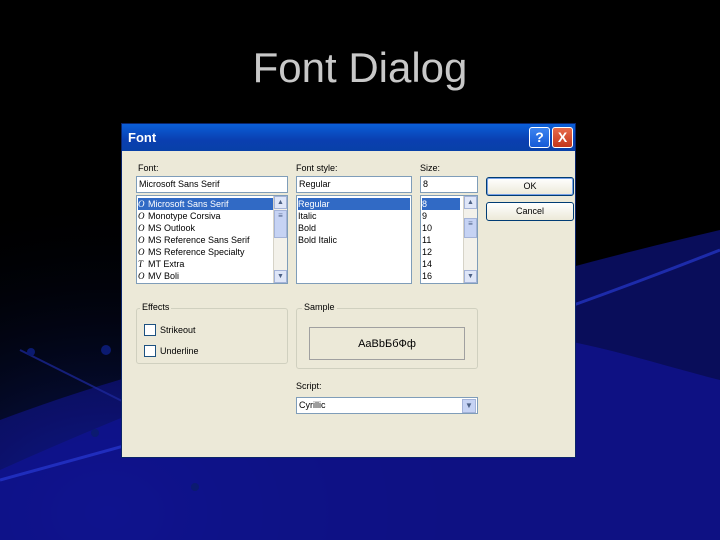 The width and height of the screenshot is (720, 540). I want to click on size-item: 10, so click(441, 228).